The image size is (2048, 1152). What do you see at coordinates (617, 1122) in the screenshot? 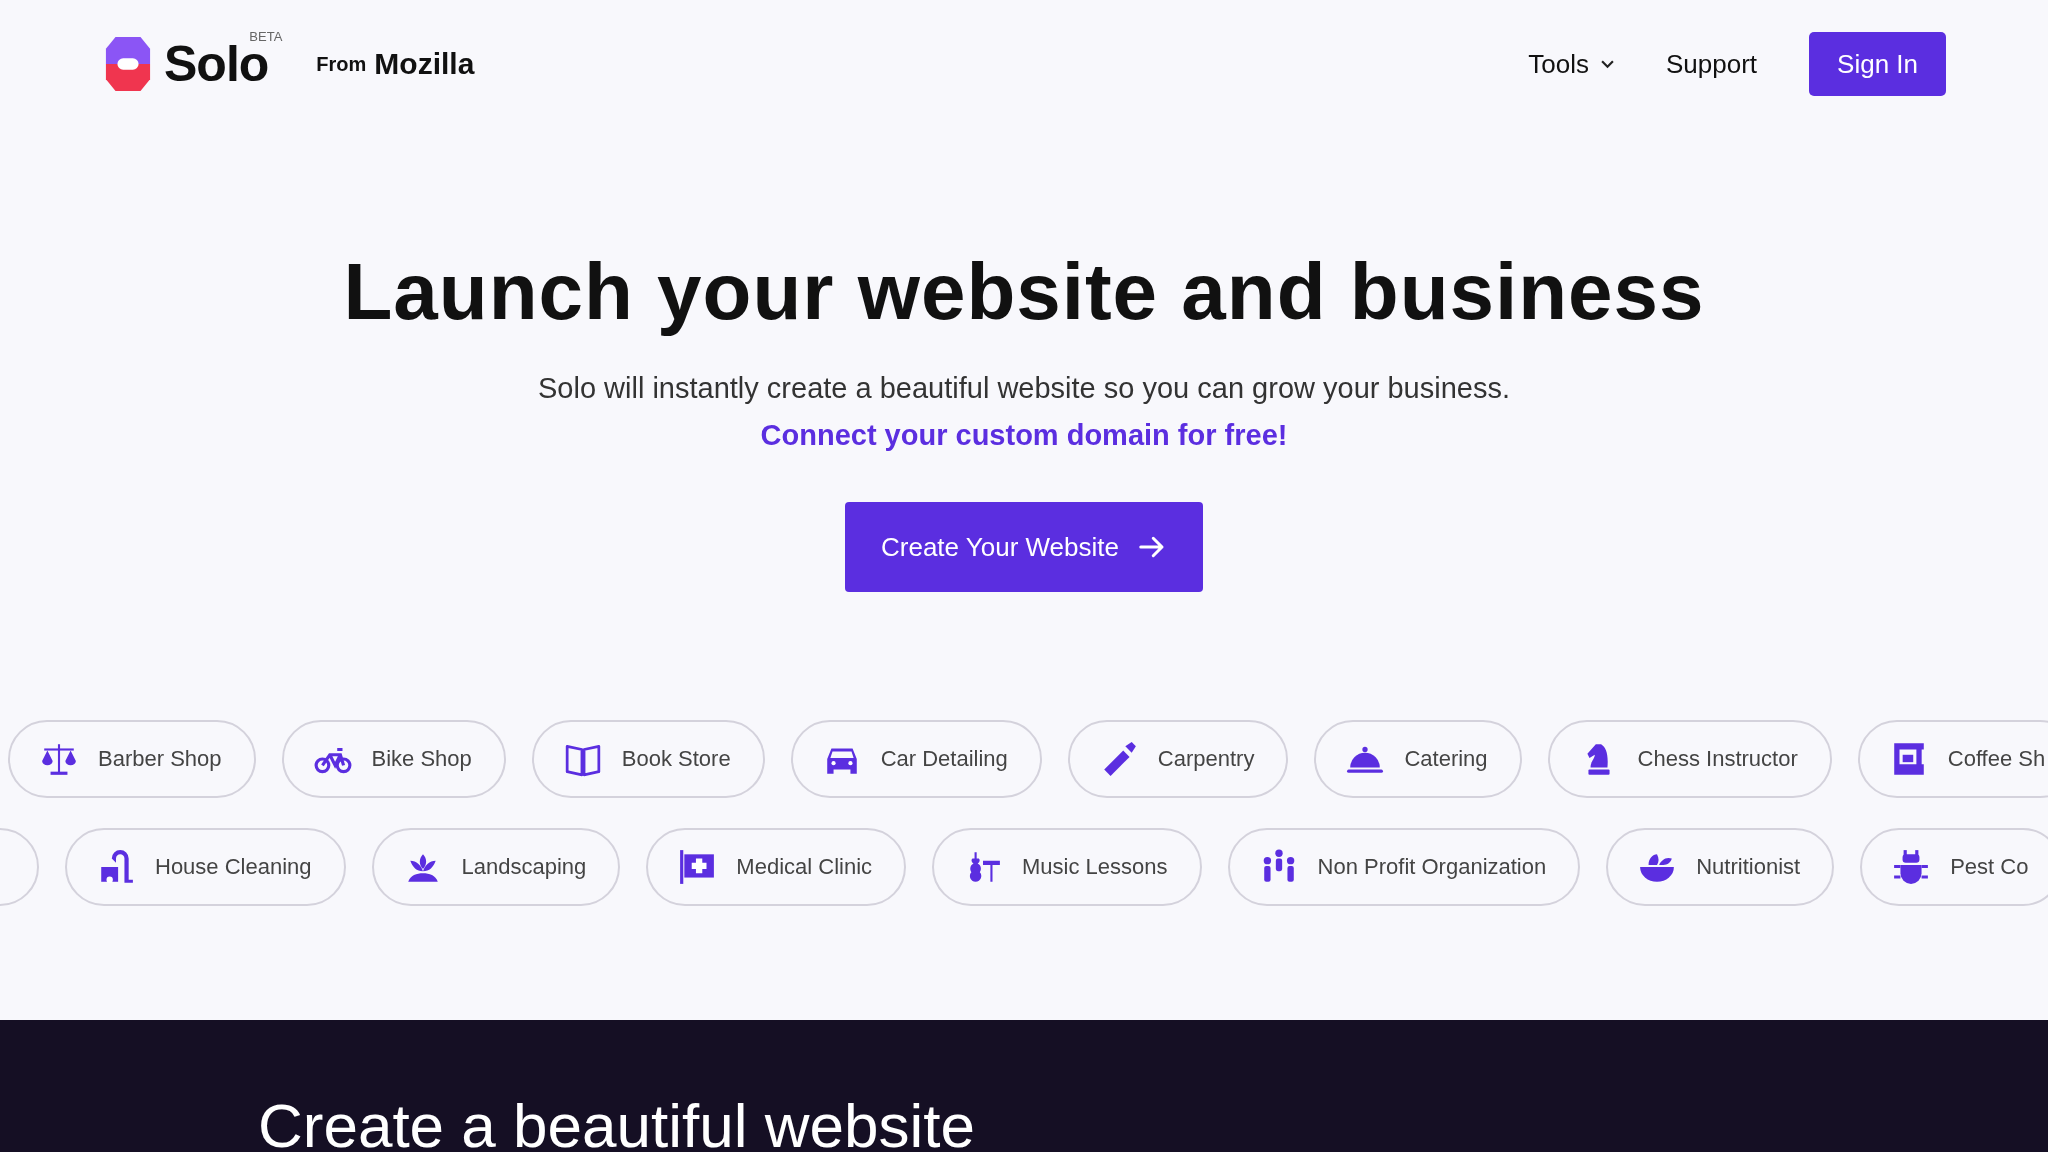
I see `section-heading: Create a beautiful website` at bounding box center [617, 1122].